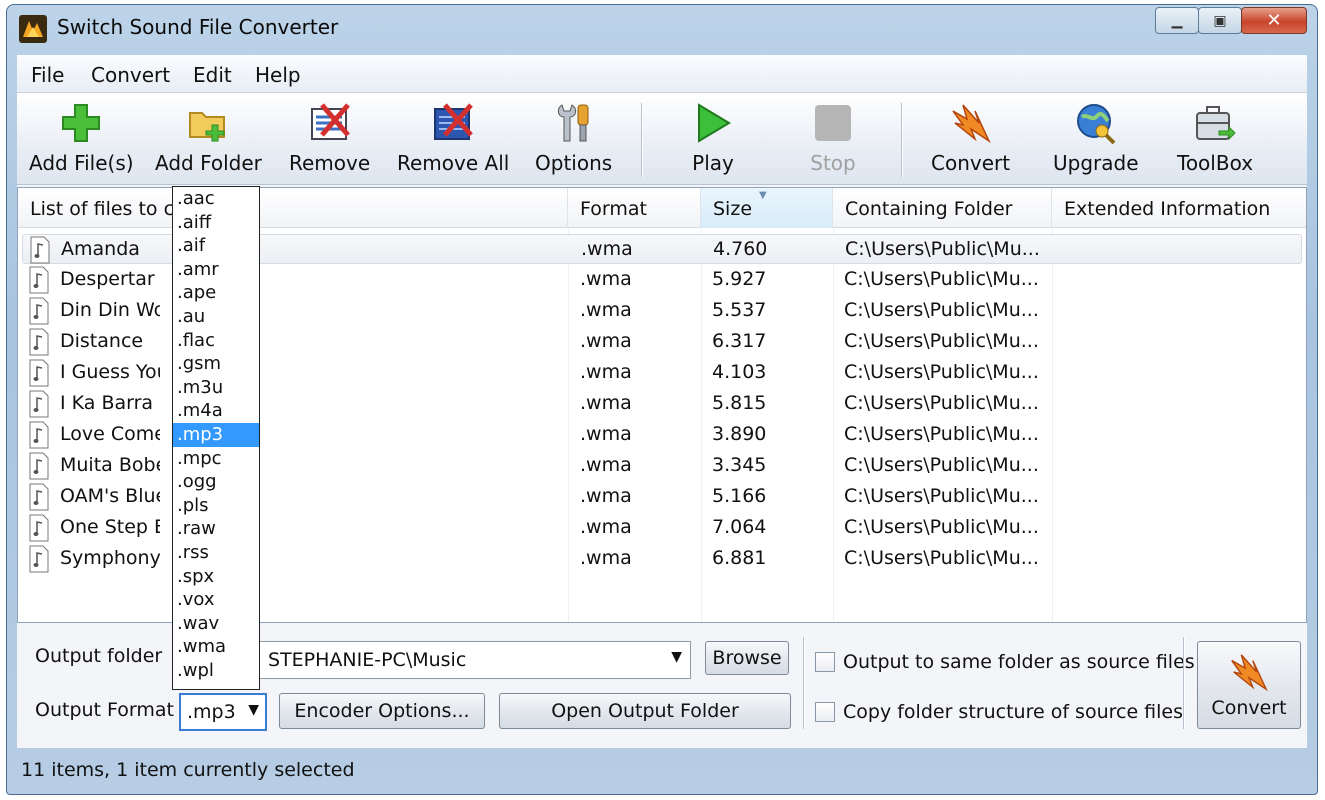 The image size is (1325, 800). Describe the element at coordinates (1179, 208) in the screenshot. I see `col-header-extended: Extended Information` at that location.